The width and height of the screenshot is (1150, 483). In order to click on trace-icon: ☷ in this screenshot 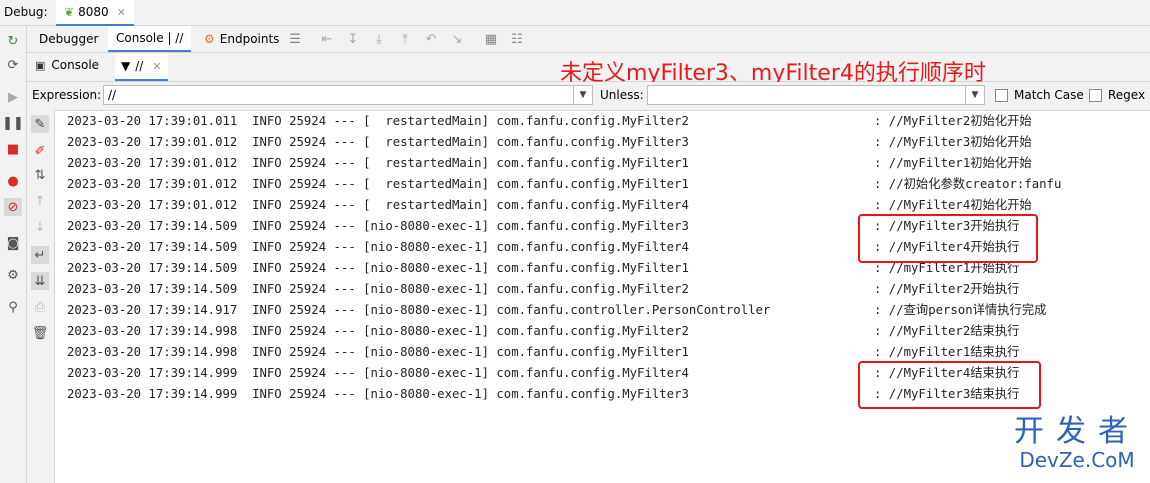, I will do `click(517, 39)`.